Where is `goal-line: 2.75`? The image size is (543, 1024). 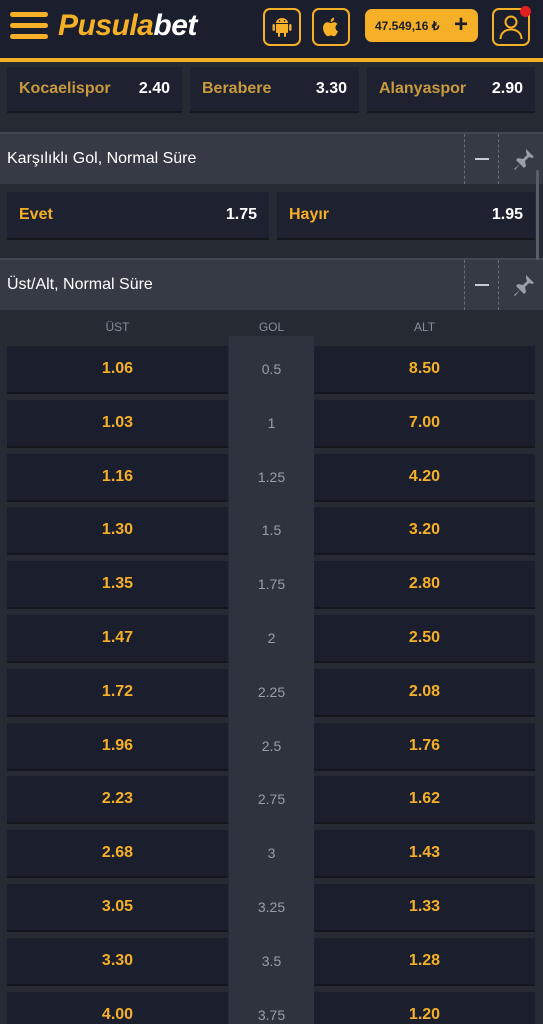
goal-line: 2.75 is located at coordinates (271, 799).